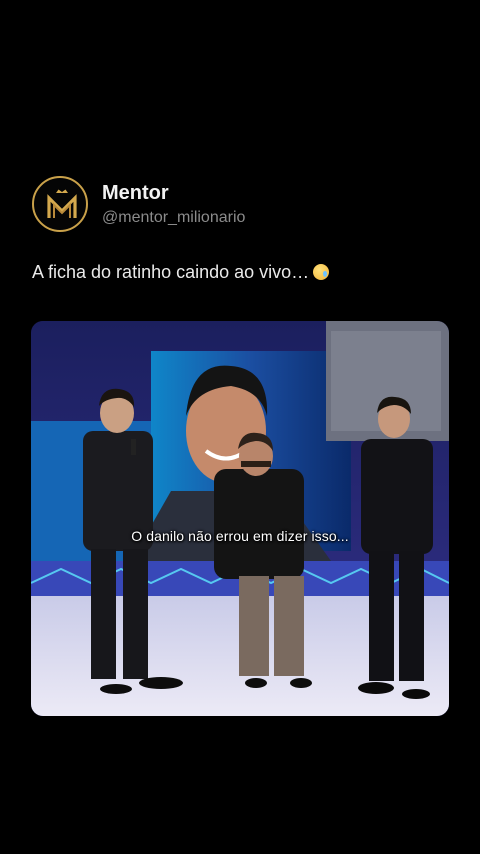 This screenshot has width=480, height=854. Describe the element at coordinates (173, 193) in the screenshot. I see `author-display-name: Mentor` at that location.